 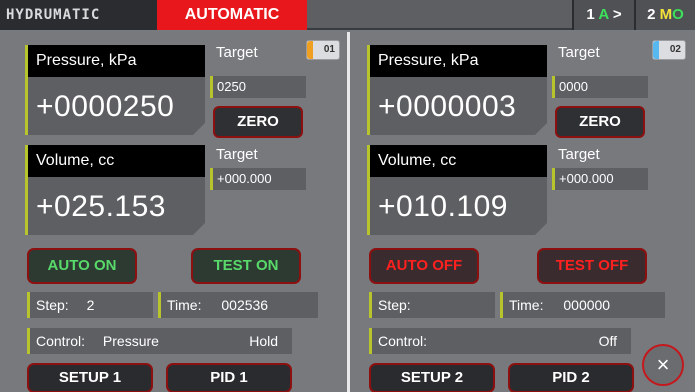 I want to click on channel-2-status: 2 MO, so click(x=664, y=15).